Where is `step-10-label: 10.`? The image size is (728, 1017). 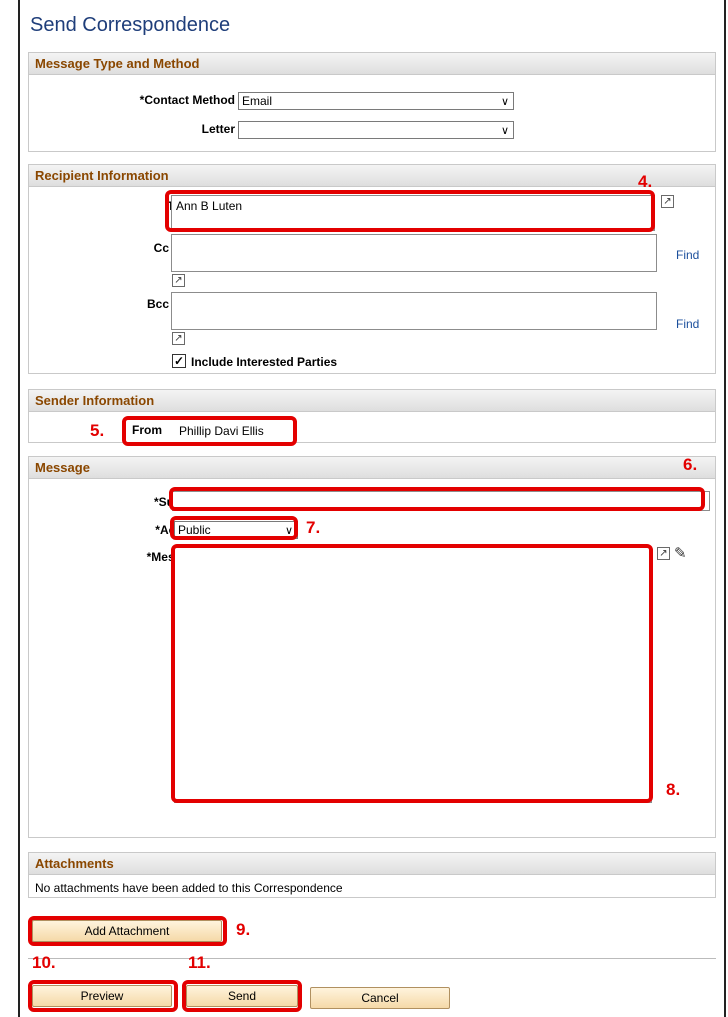 step-10-label: 10. is located at coordinates (44, 962).